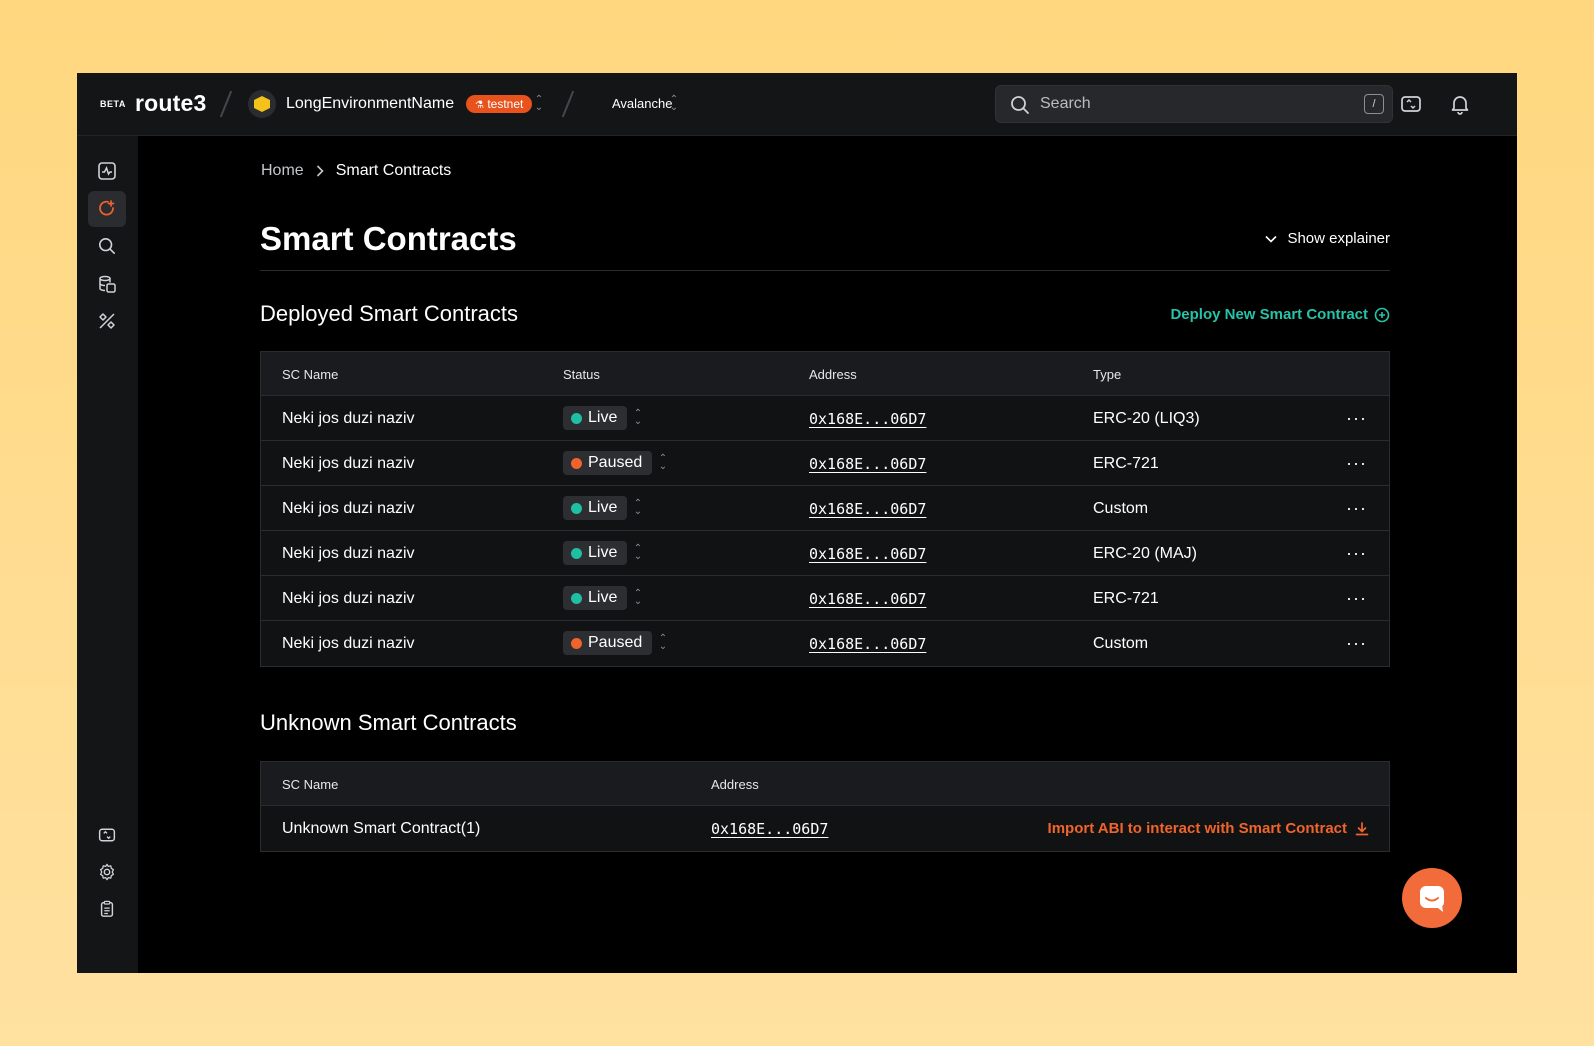  I want to click on environment-avatar, so click(262, 104).